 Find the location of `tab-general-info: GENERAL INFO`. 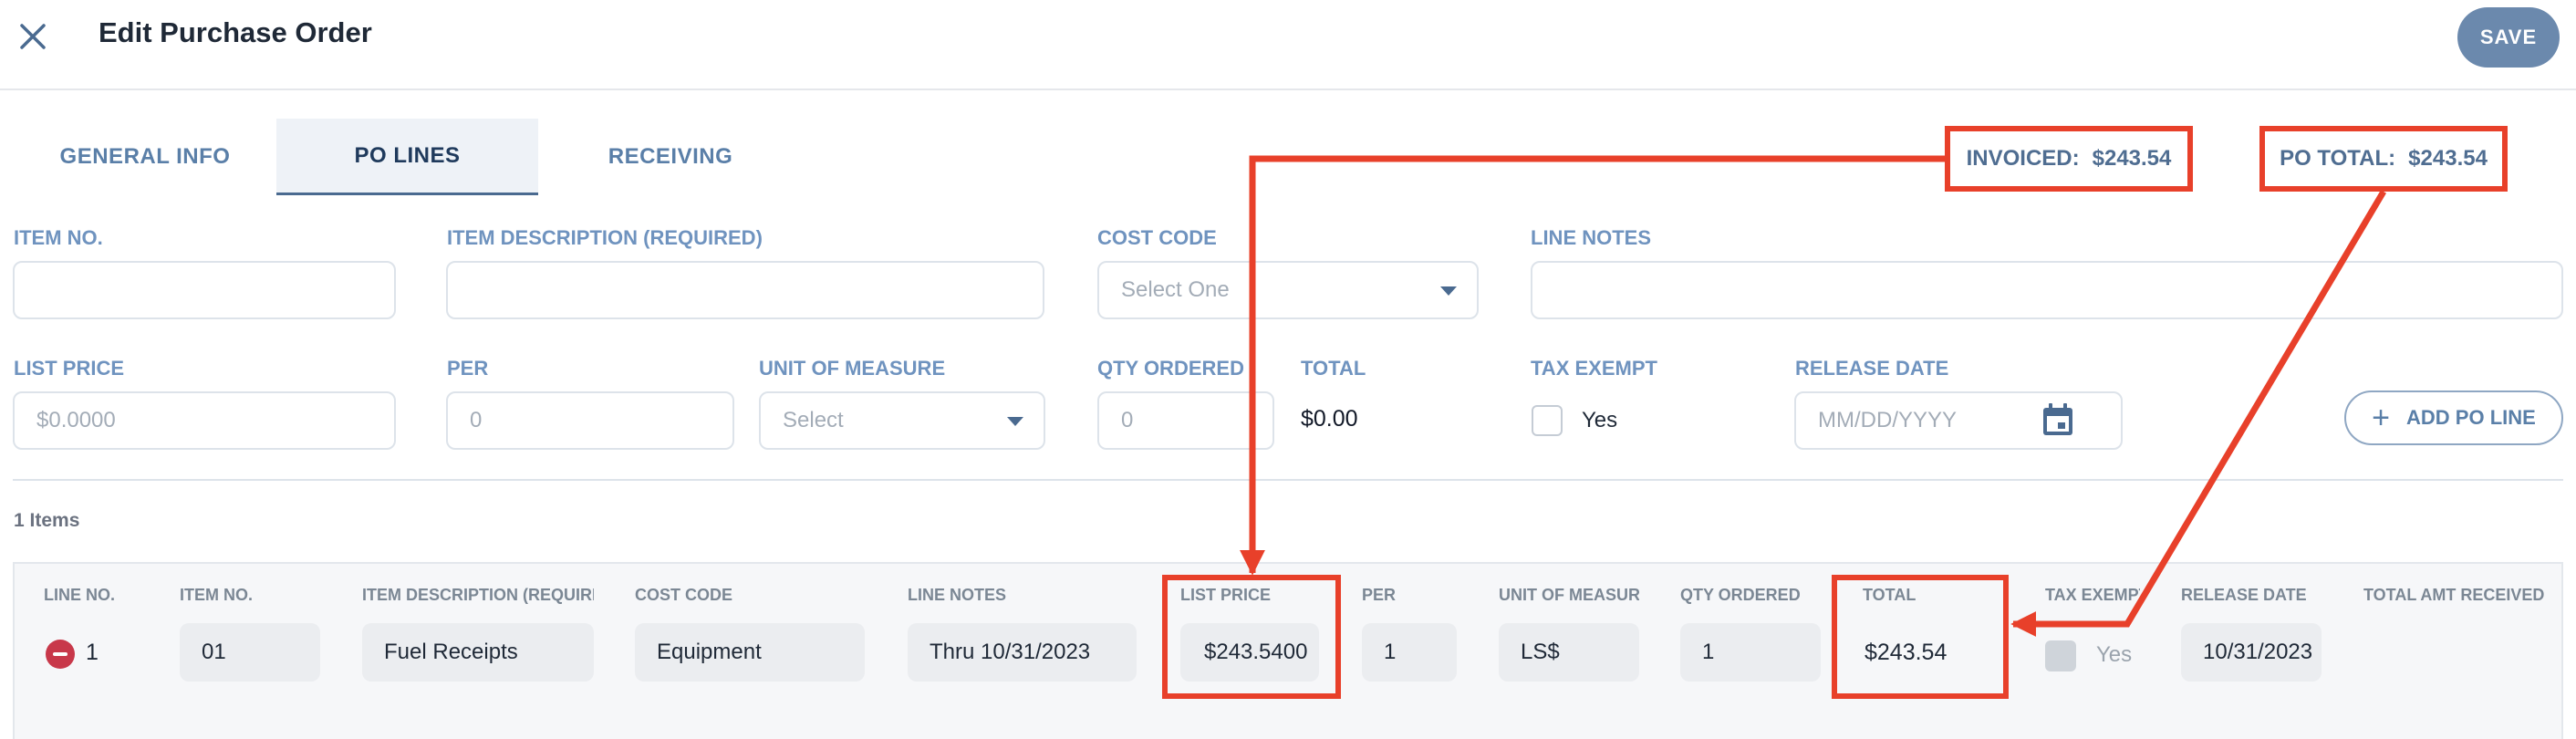

tab-general-info: GENERAL INFO is located at coordinates (145, 157).